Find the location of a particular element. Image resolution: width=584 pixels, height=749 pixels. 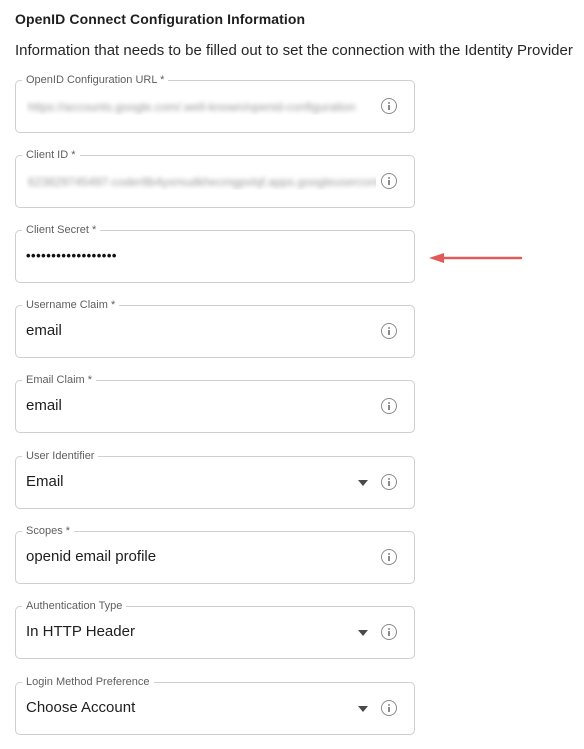

login-method-preference-select: Login Method Preference Choose Account is located at coordinates (215, 705).